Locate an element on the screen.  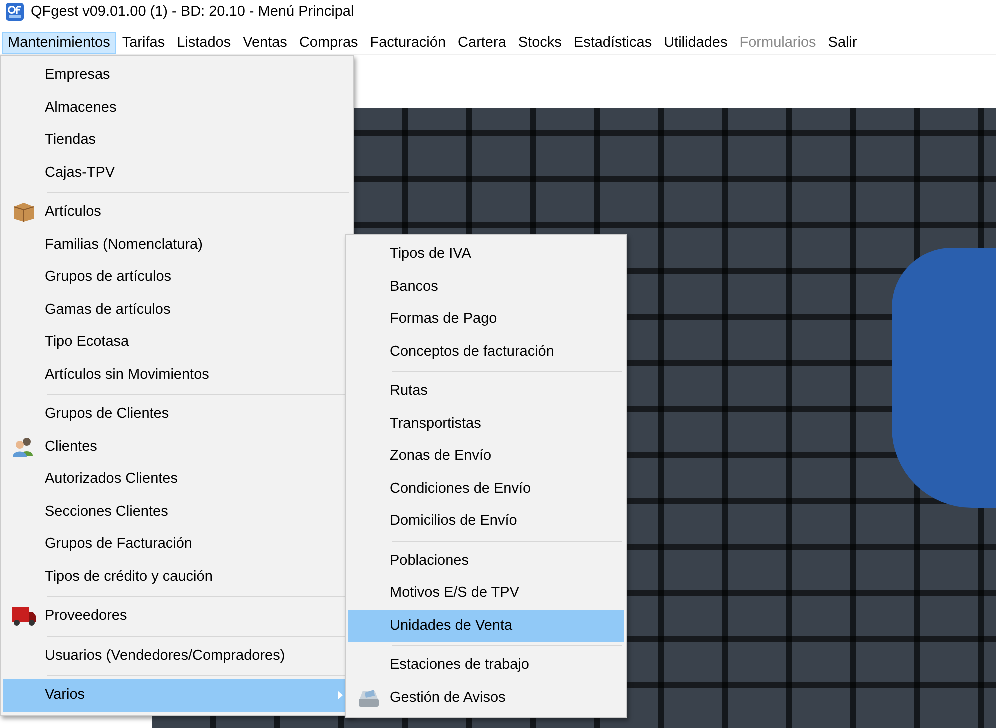
menubar-item: Salir is located at coordinates (843, 43).